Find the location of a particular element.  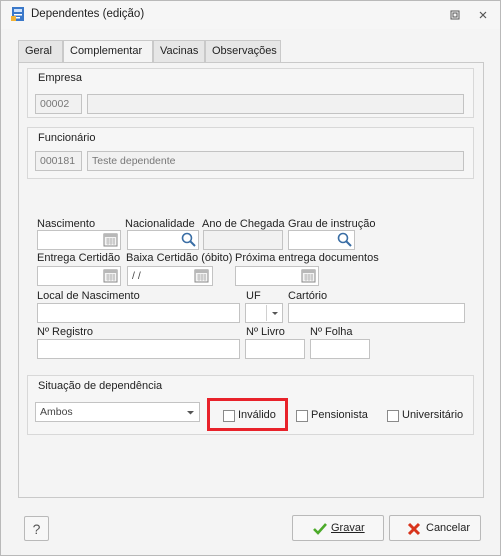

n-registro-label: Nº Registro is located at coordinates (65, 332).